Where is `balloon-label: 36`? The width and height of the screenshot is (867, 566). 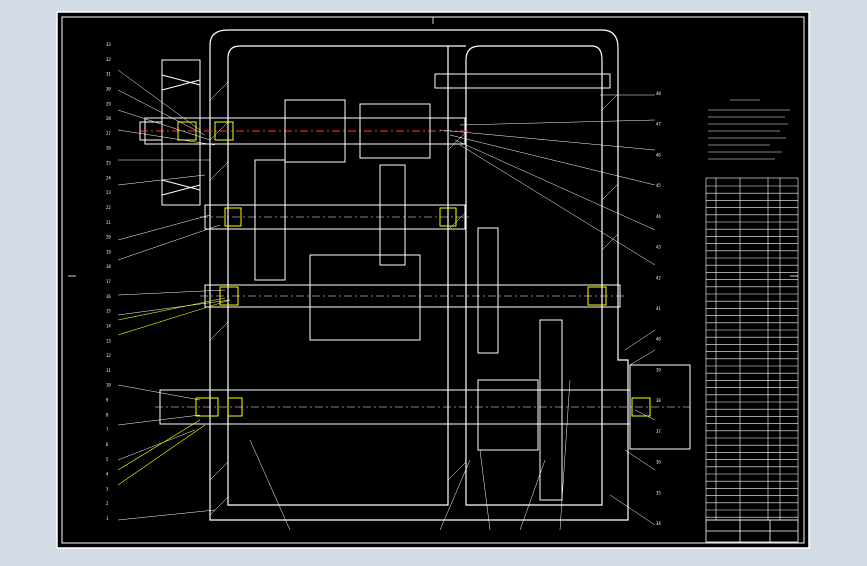 balloon-label: 36 is located at coordinates (658, 462).